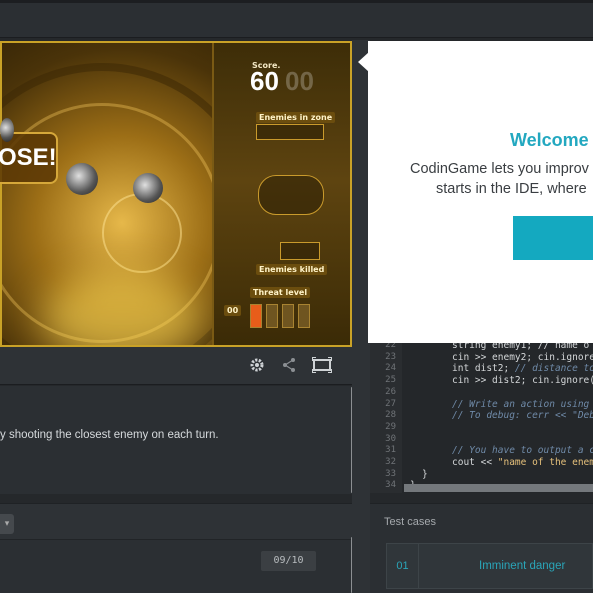 The width and height of the screenshot is (593, 593). What do you see at coordinates (289, 366) in the screenshot?
I see `share-icon` at bounding box center [289, 366].